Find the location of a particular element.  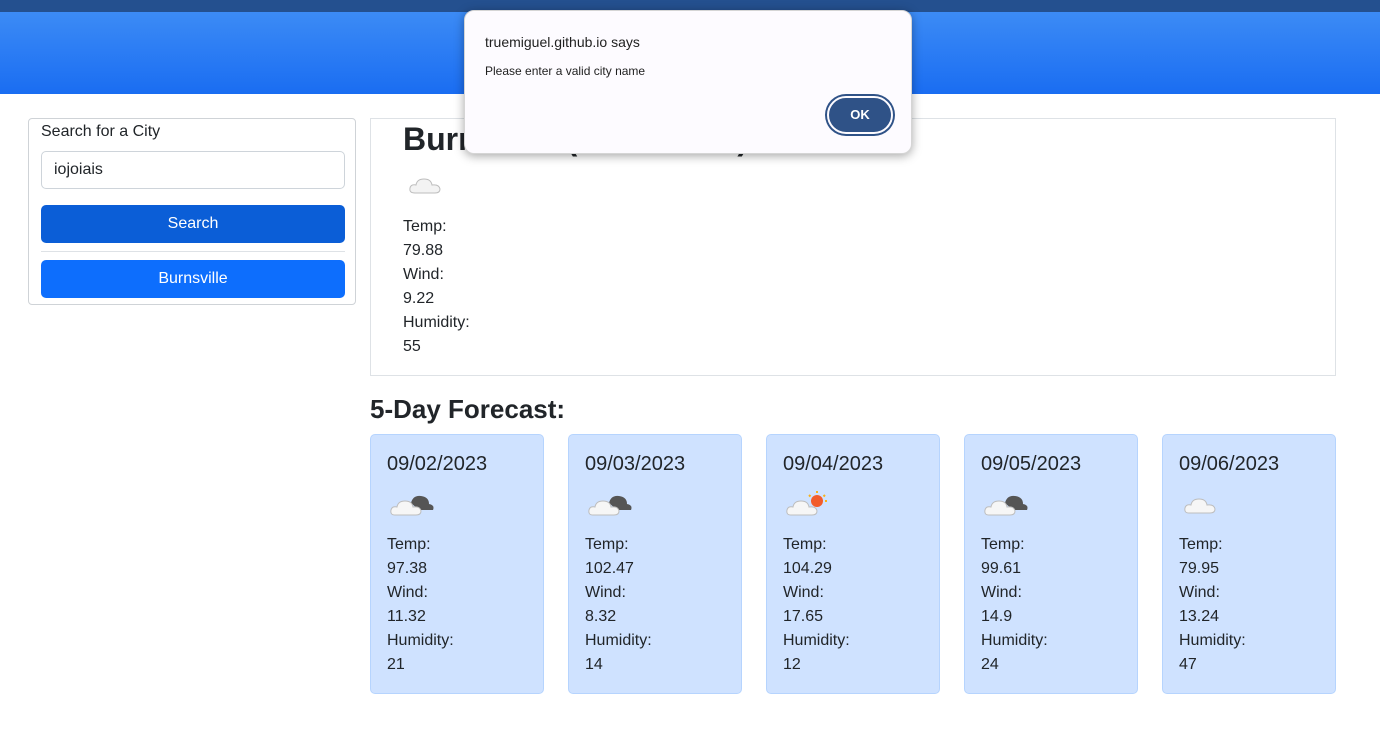

forecast-date: 09/06/2023 is located at coordinates (1229, 464).